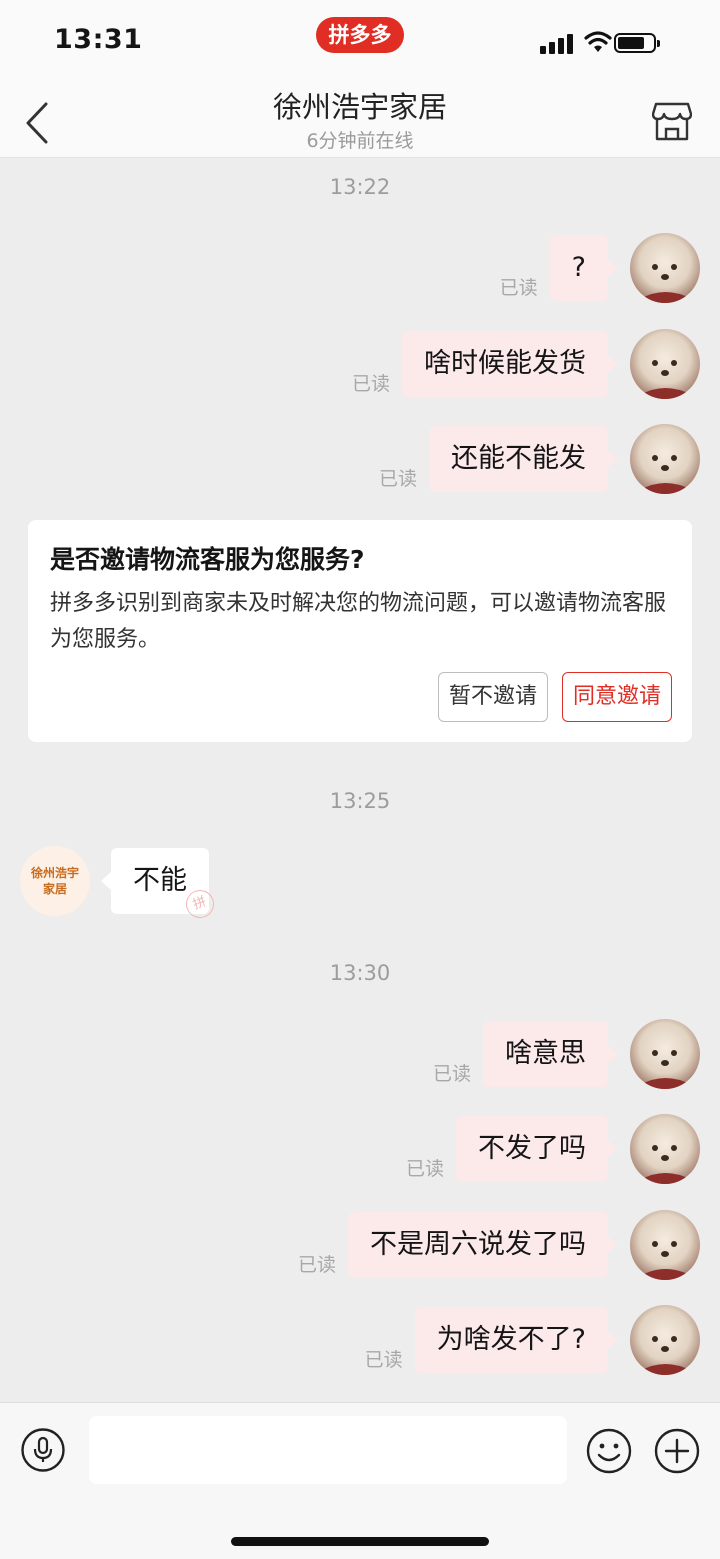 The height and width of the screenshot is (1559, 720). What do you see at coordinates (616, 697) in the screenshot?
I see `accept-invite-button: 同意邀请` at bounding box center [616, 697].